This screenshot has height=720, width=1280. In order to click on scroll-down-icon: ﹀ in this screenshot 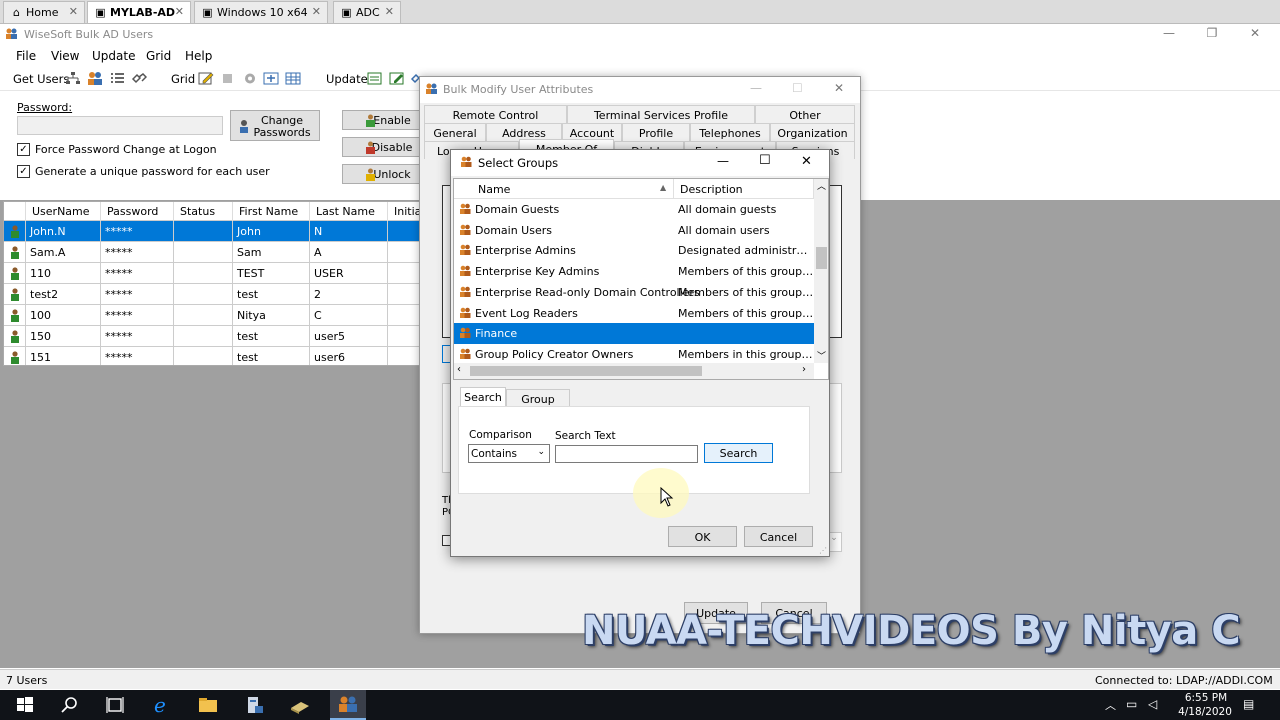, I will do `click(821, 355)`.